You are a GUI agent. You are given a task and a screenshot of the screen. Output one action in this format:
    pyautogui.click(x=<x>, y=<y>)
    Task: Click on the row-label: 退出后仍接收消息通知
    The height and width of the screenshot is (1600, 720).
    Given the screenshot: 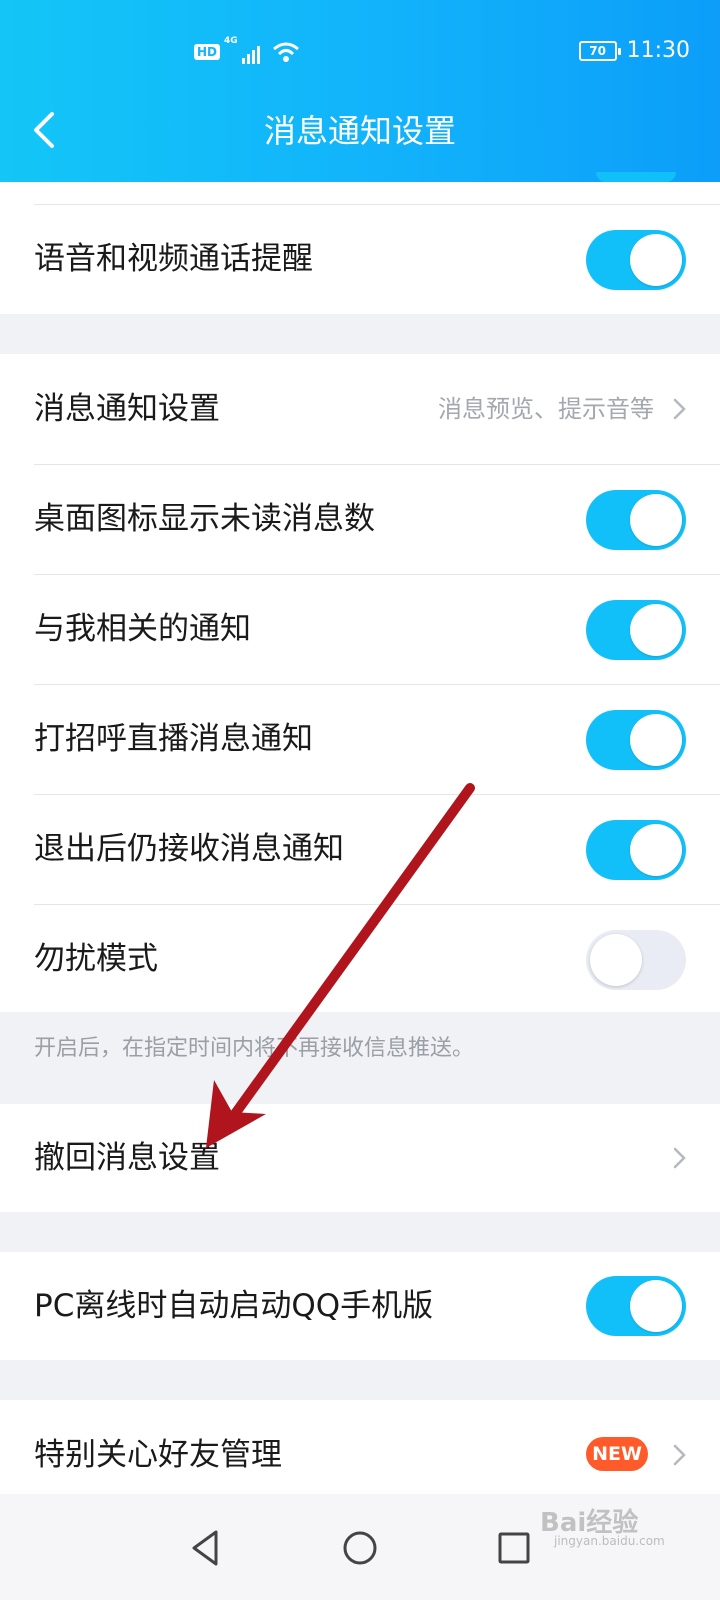 What is the action you would take?
    pyautogui.click(x=189, y=849)
    